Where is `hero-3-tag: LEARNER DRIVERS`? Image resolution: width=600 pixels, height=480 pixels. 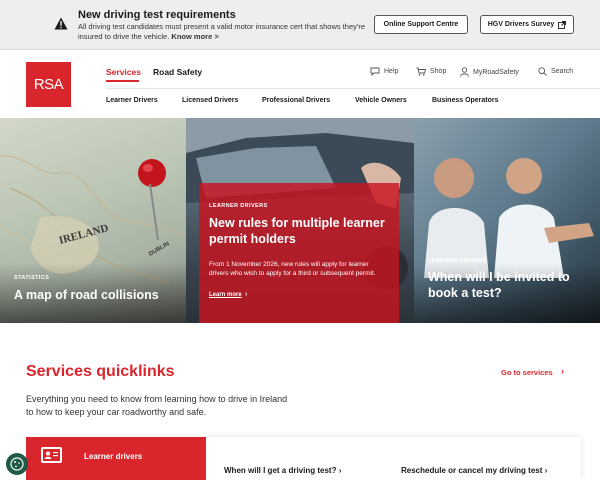
hero-3-tag: LEARNER DRIVERS is located at coordinates (457, 261).